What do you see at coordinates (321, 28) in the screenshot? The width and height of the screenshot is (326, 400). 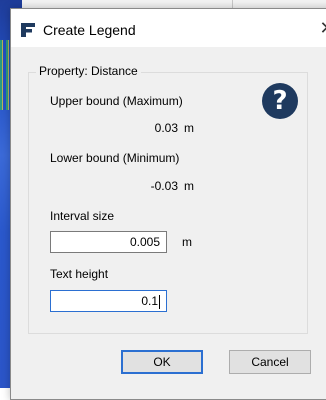 I see `close-icon: ✕` at bounding box center [321, 28].